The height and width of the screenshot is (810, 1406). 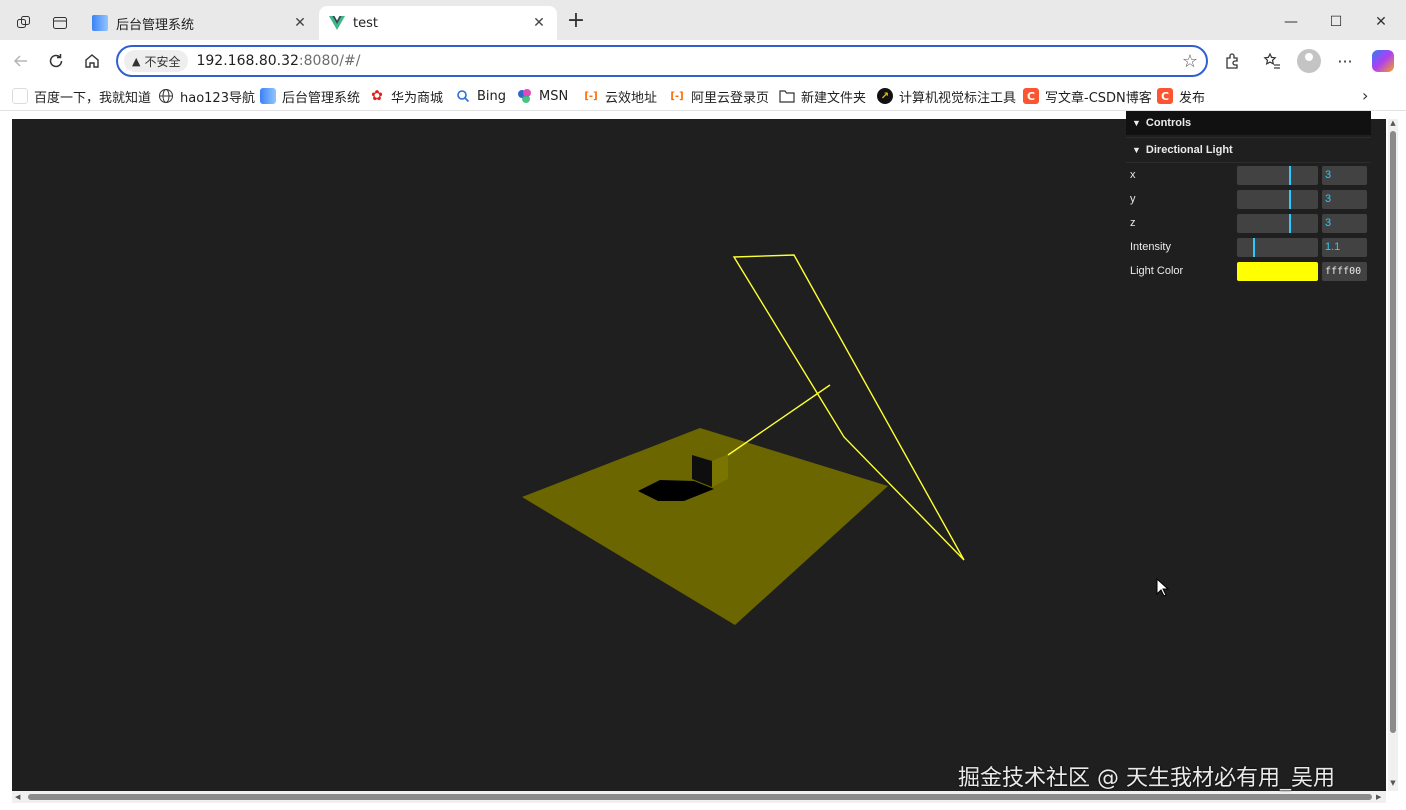 What do you see at coordinates (1381, 22) in the screenshot?
I see `close-window-button: ✕` at bounding box center [1381, 22].